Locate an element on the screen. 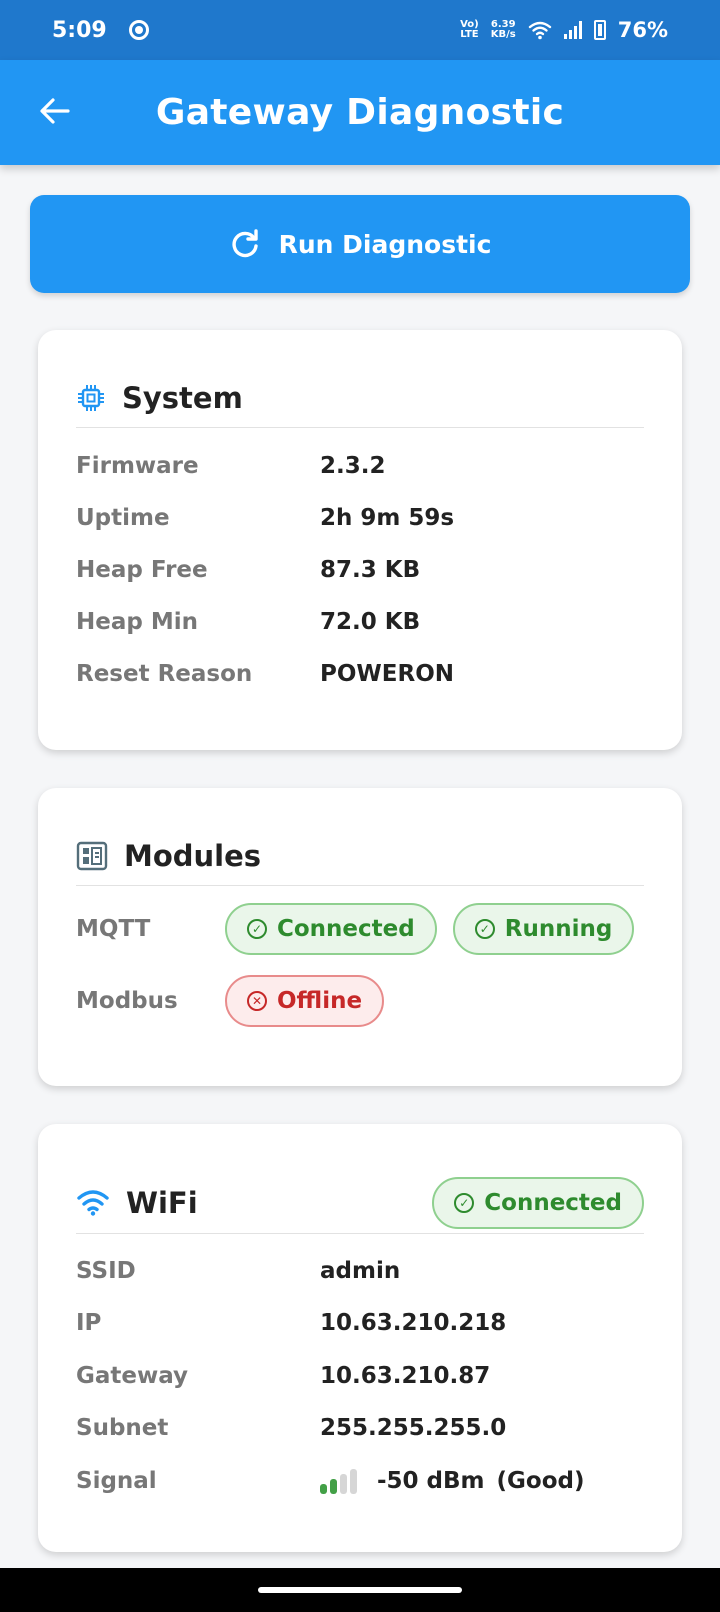 The height and width of the screenshot is (1612, 720). wifi-row-value: 10.63.210.87 is located at coordinates (405, 1376).